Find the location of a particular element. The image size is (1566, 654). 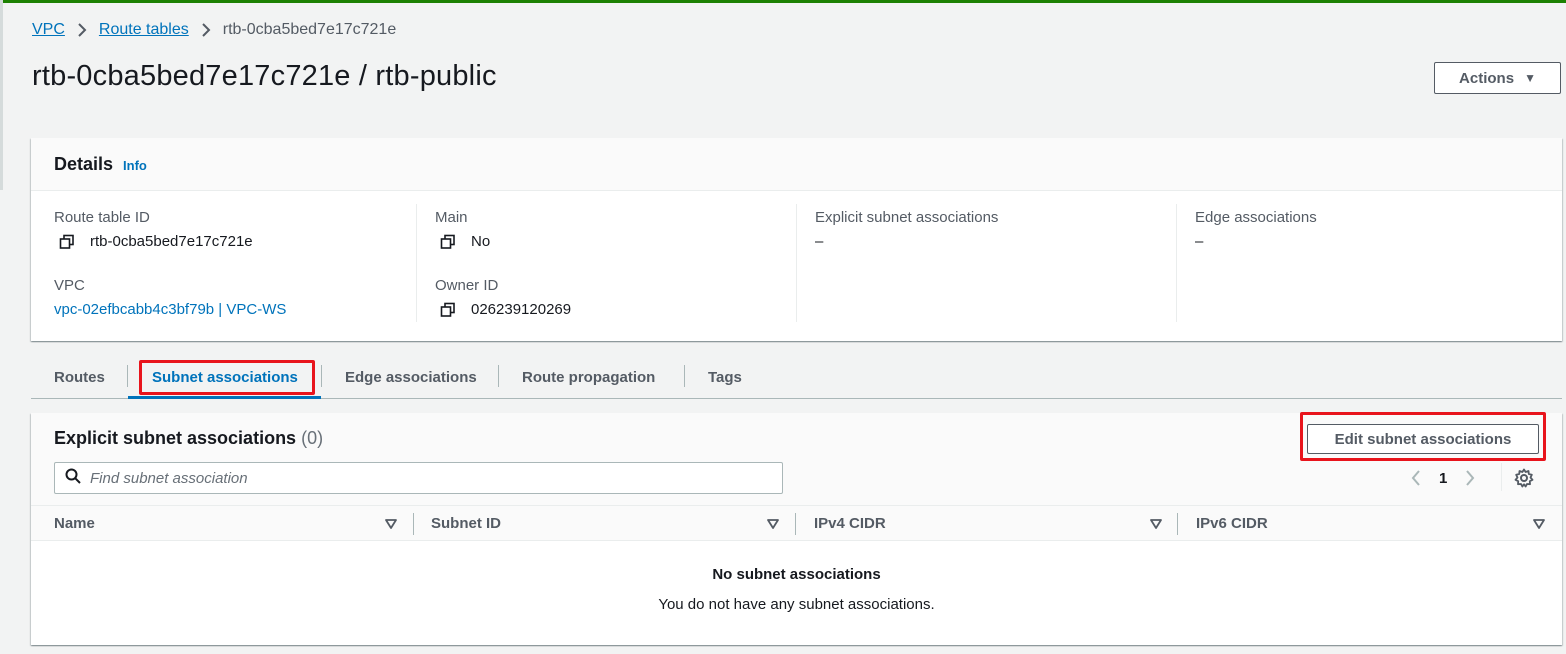

breadcrumb-vpc: VPC is located at coordinates (48, 30).